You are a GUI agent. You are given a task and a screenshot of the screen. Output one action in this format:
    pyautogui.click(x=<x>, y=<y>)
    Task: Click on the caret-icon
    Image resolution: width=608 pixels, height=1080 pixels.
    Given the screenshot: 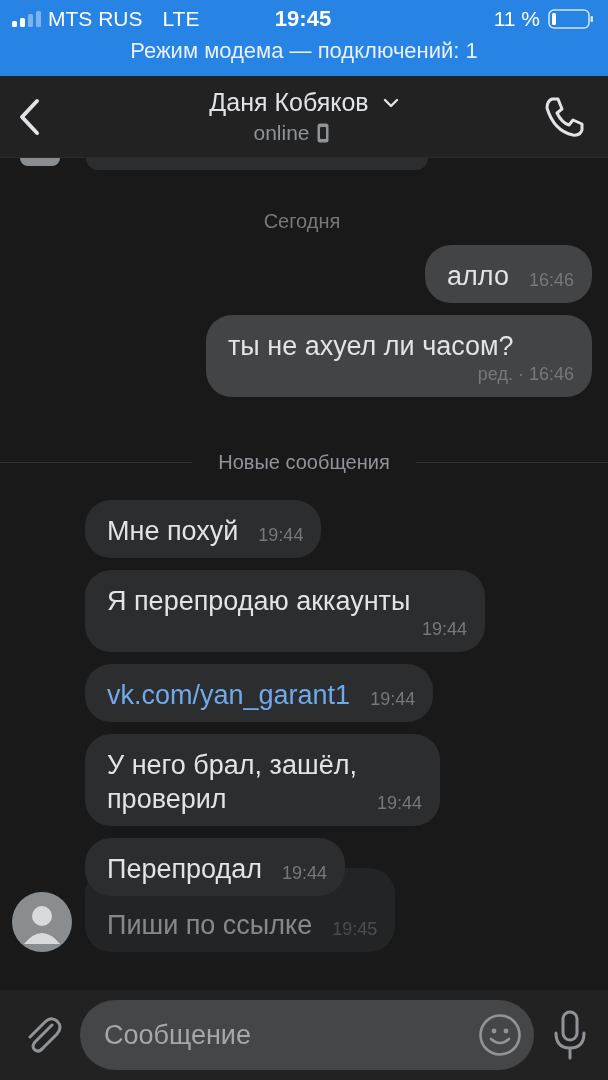 What is the action you would take?
    pyautogui.click(x=390, y=102)
    